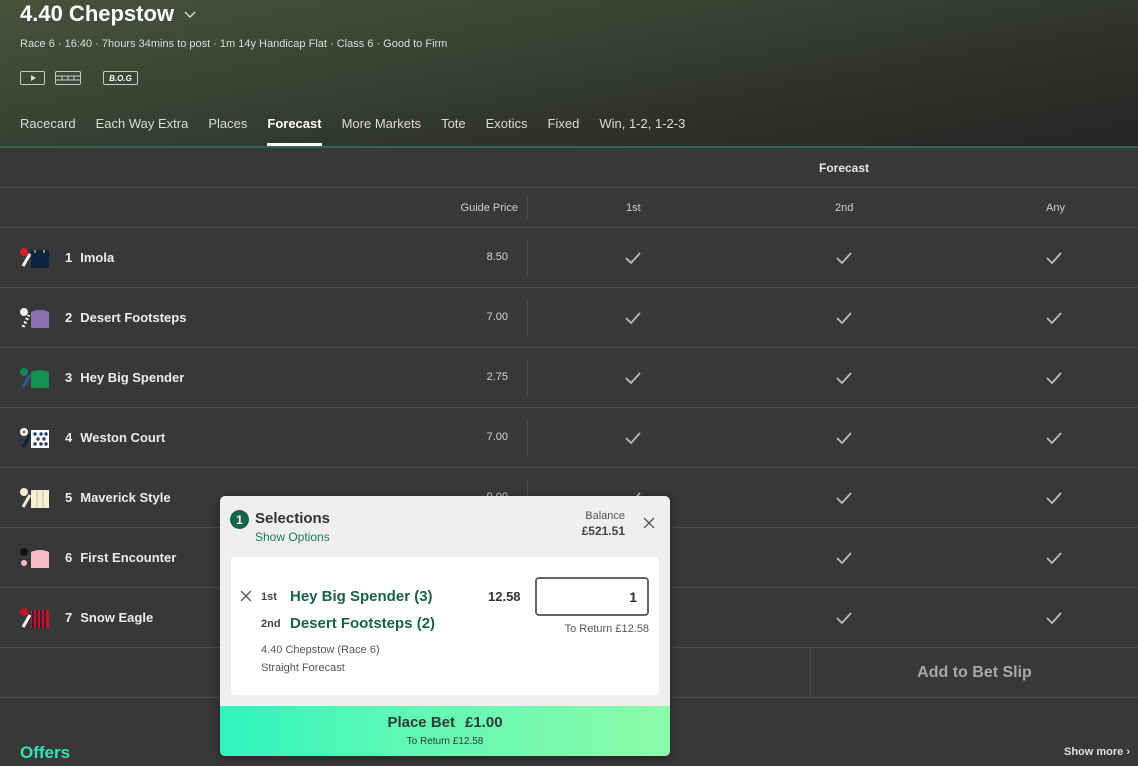 The width and height of the screenshot is (1138, 766). I want to click on runner-number: 3, so click(69, 377).